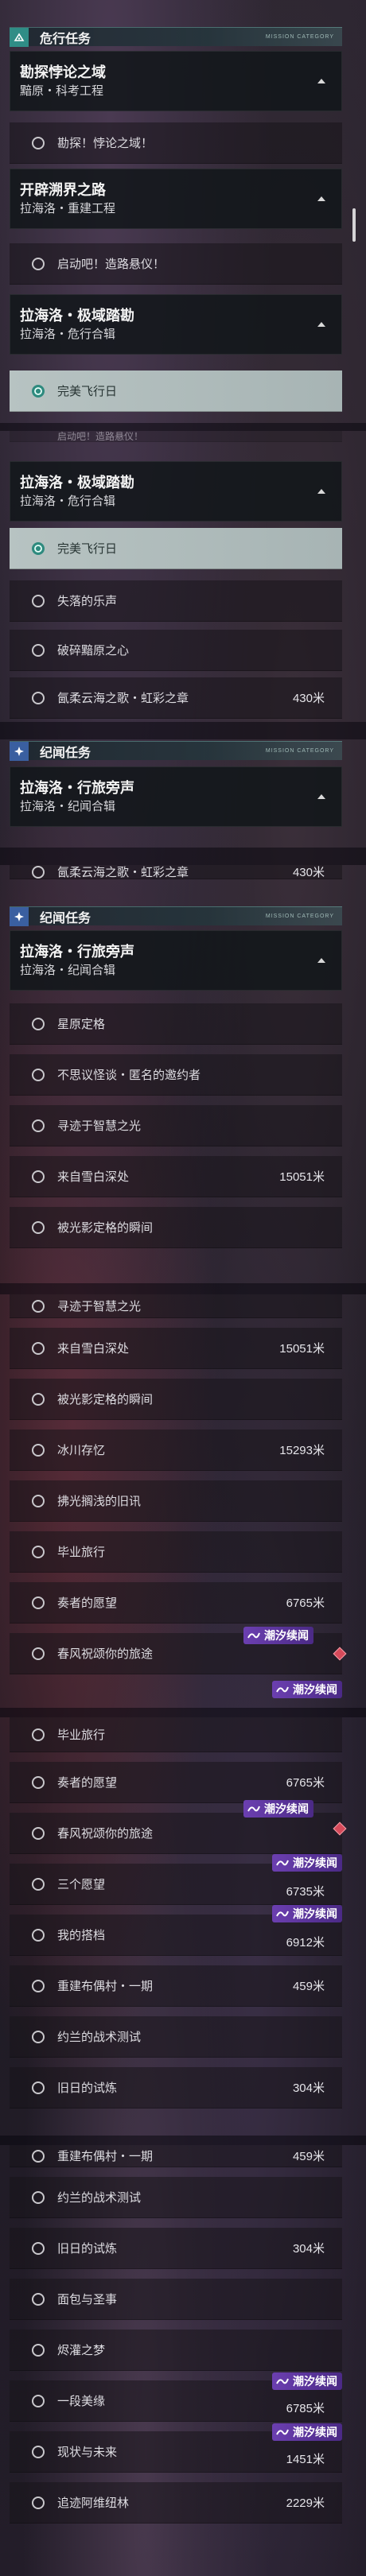  Describe the element at coordinates (63, 190) in the screenshot. I see `quest-title: 开辟溯界之路` at that location.